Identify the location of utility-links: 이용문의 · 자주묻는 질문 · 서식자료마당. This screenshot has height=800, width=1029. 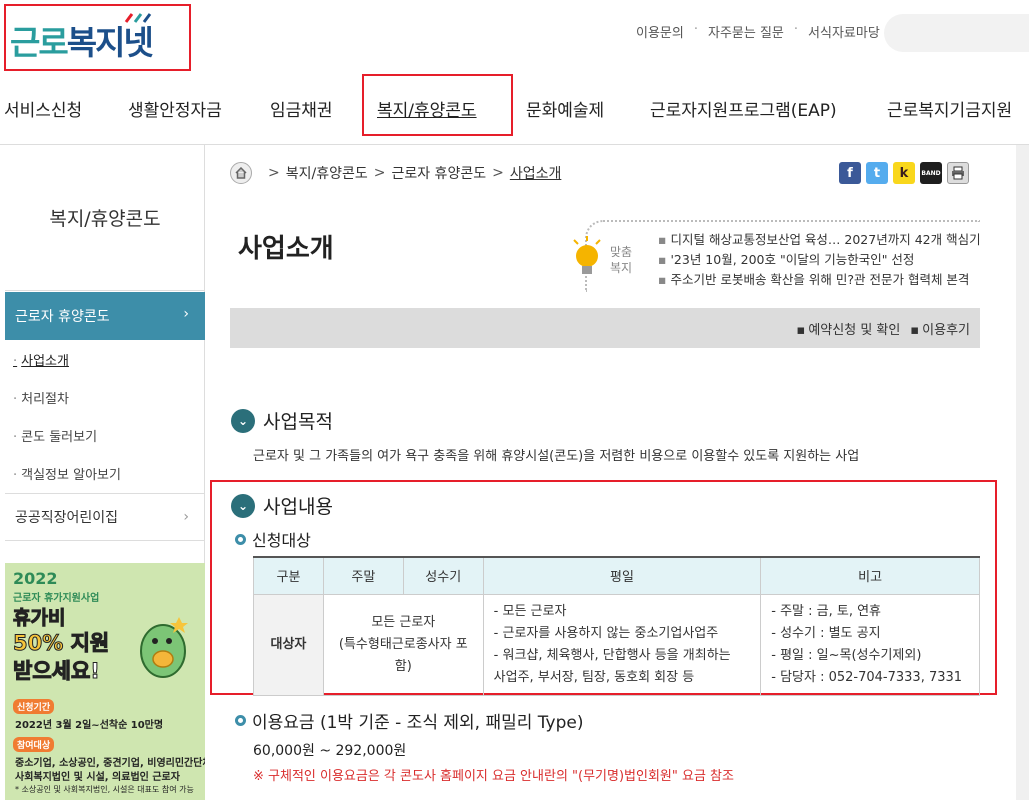
(758, 31).